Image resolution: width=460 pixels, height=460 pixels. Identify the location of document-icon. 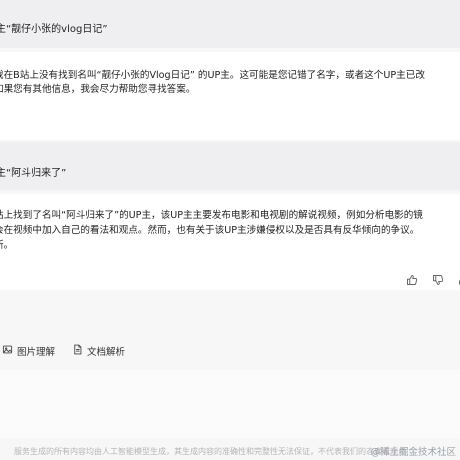
(77, 351).